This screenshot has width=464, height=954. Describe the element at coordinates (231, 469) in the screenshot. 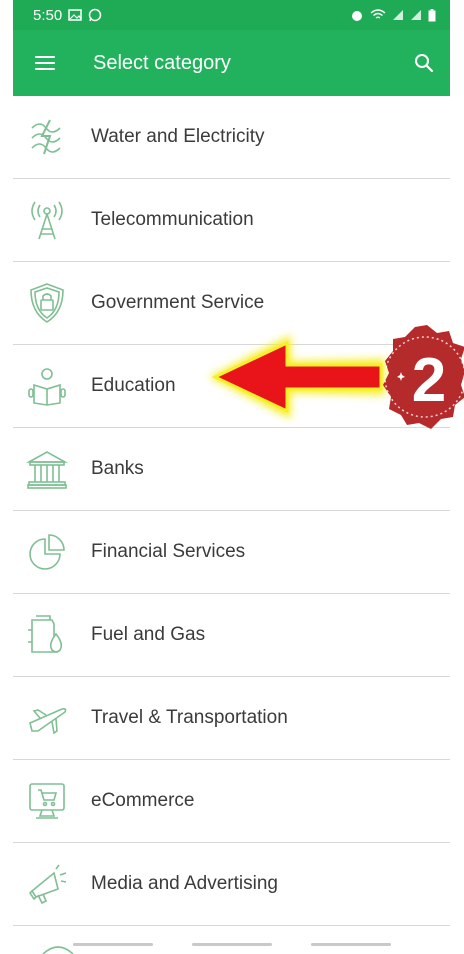

I see `category-item-banks: Banks` at that location.